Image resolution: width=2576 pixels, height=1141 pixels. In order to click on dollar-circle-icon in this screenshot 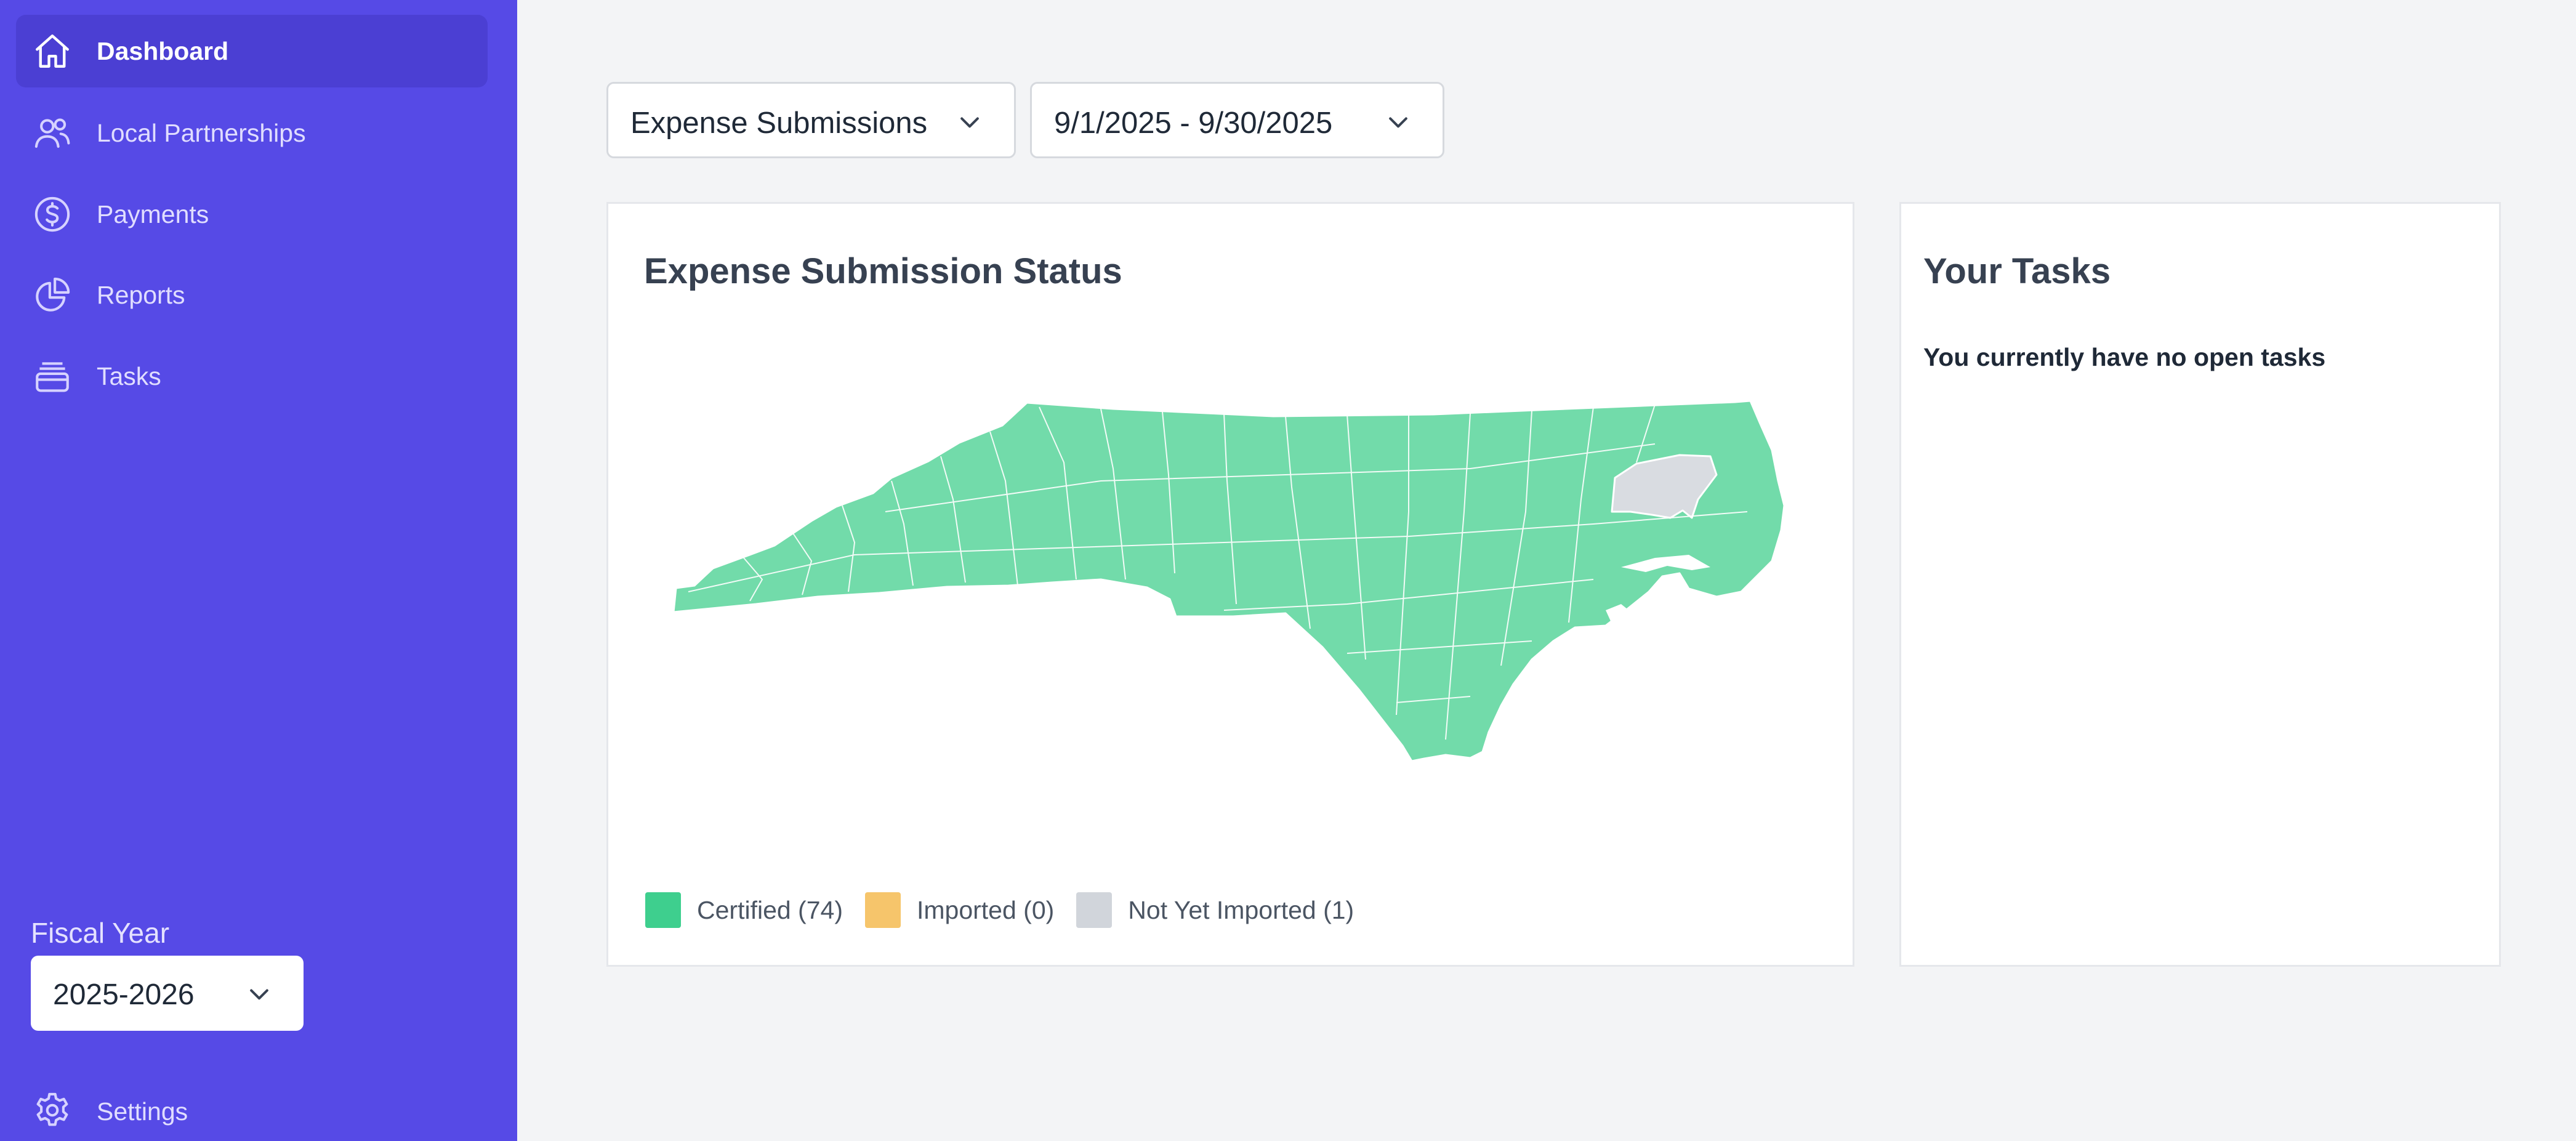, I will do `click(52, 214)`.